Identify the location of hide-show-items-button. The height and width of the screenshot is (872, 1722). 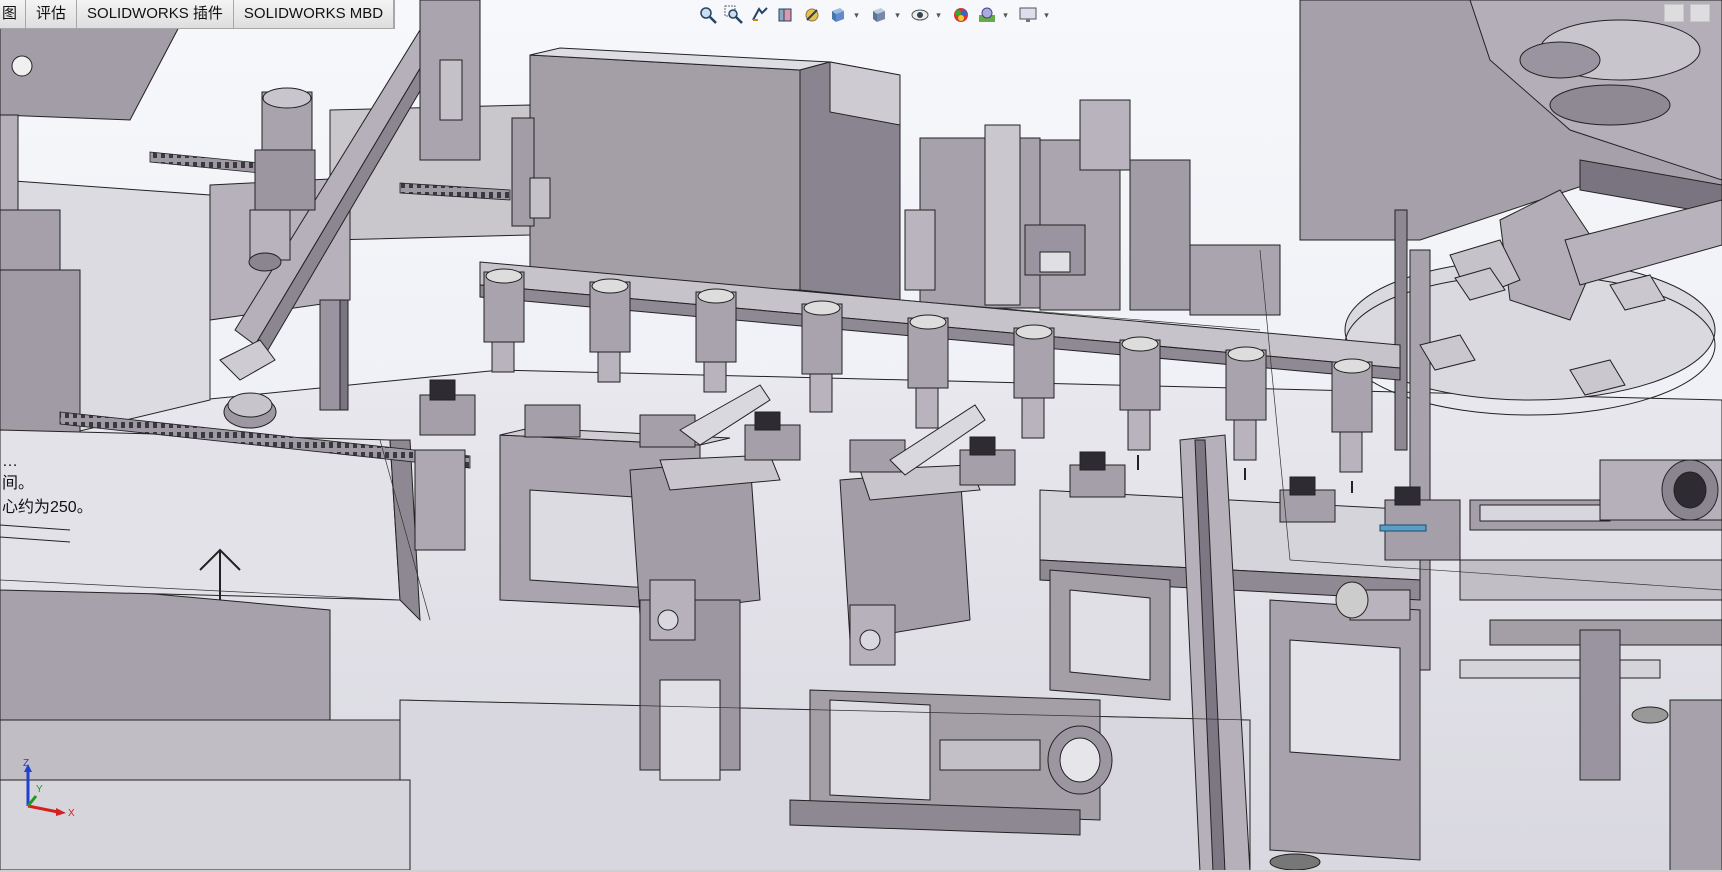
(920, 15).